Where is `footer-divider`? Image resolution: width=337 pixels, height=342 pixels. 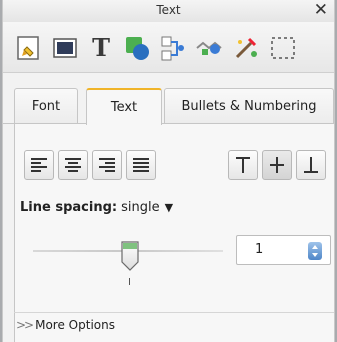 footer-divider is located at coordinates (174, 312).